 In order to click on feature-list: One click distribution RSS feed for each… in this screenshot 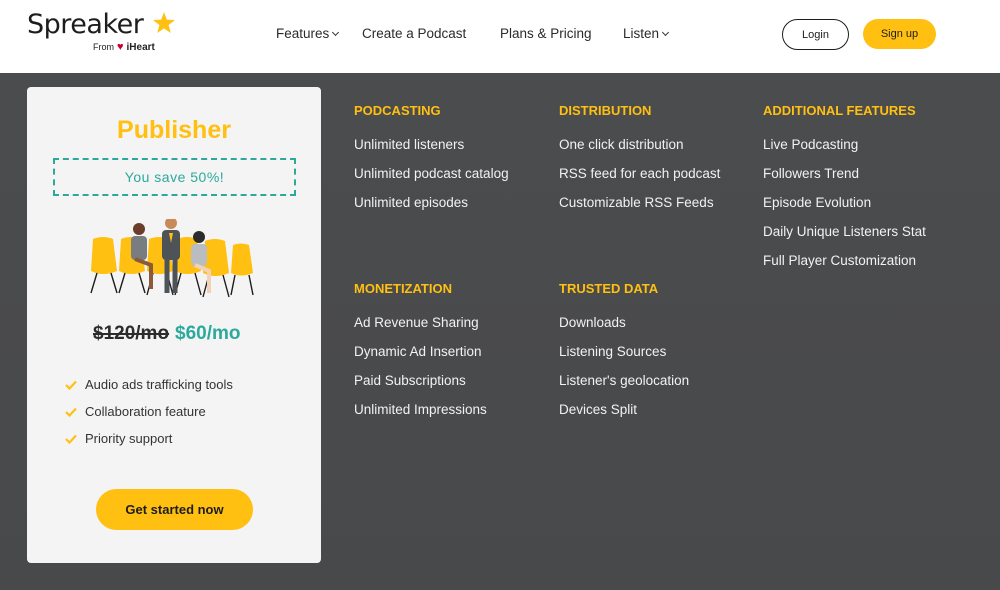, I will do `click(639, 180)`.